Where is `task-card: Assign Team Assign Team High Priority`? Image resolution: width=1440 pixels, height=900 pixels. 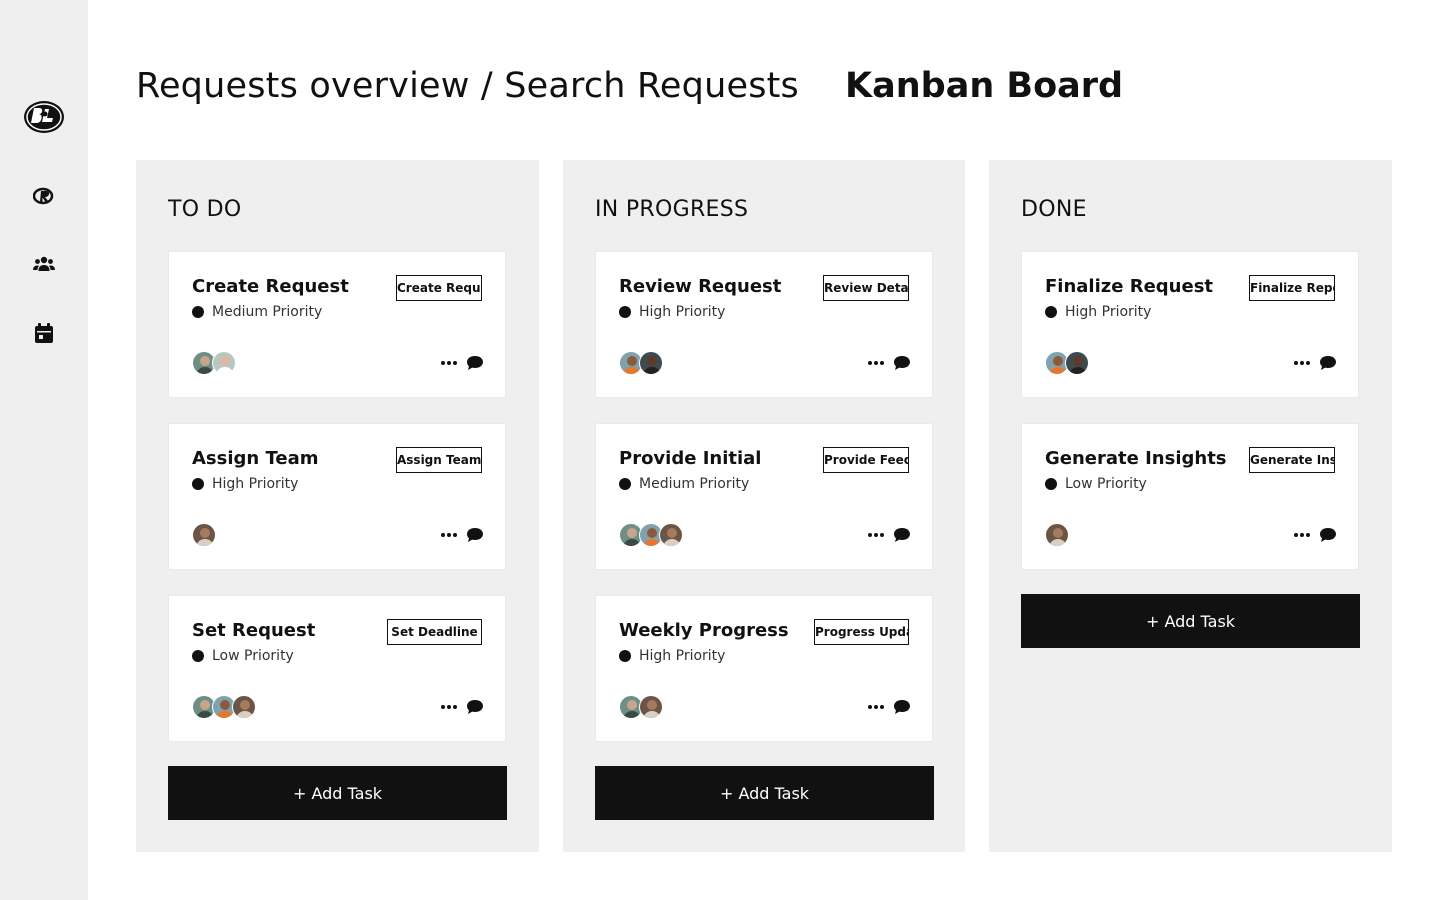
task-card: Assign Team Assign Team High Priority is located at coordinates (337, 496).